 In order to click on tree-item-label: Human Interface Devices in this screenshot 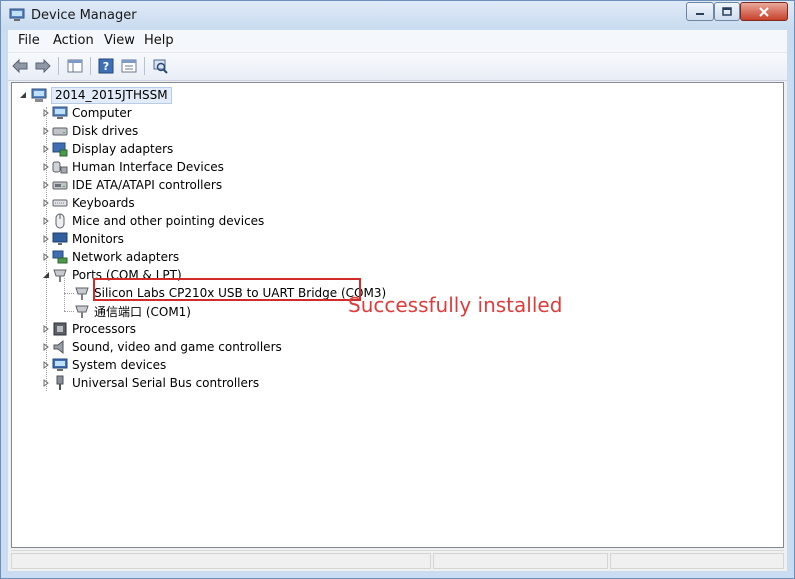, I will do `click(148, 167)`.